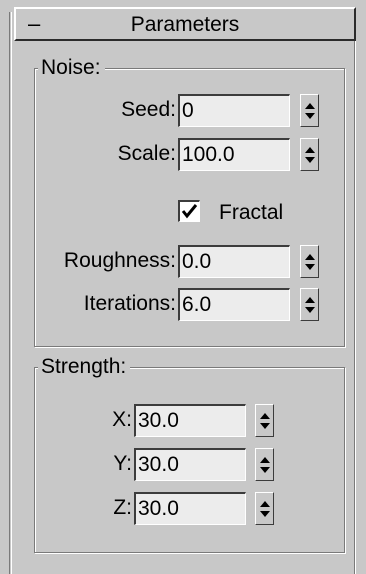 This screenshot has width=366, height=574. I want to click on fractal-label: Fractal, so click(251, 212).